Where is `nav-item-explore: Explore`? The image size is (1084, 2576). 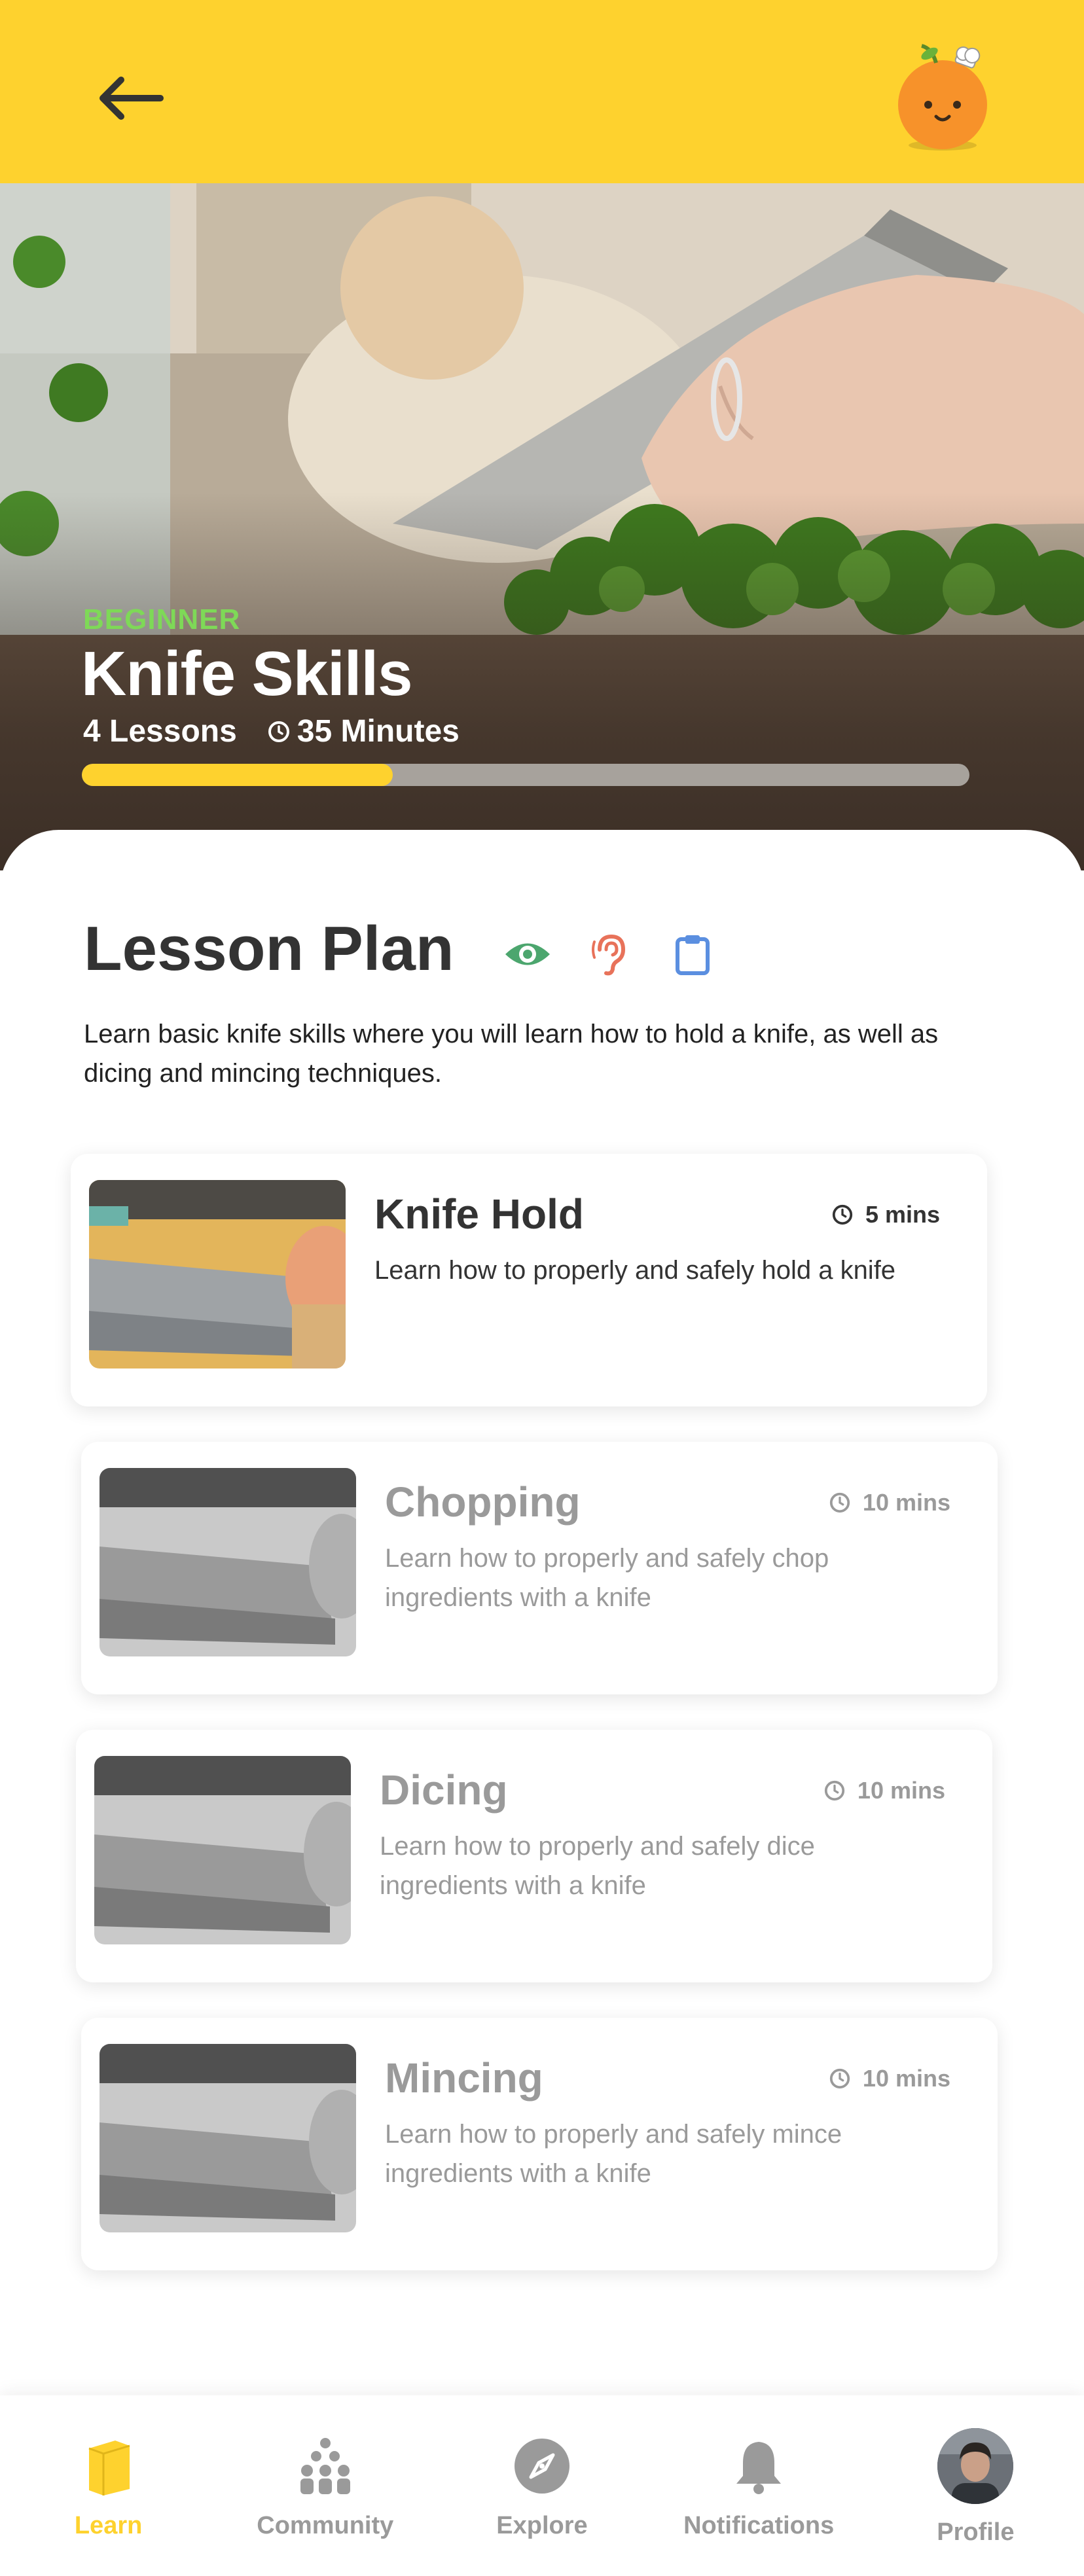
nav-item-explore: Explore is located at coordinates (542, 2485).